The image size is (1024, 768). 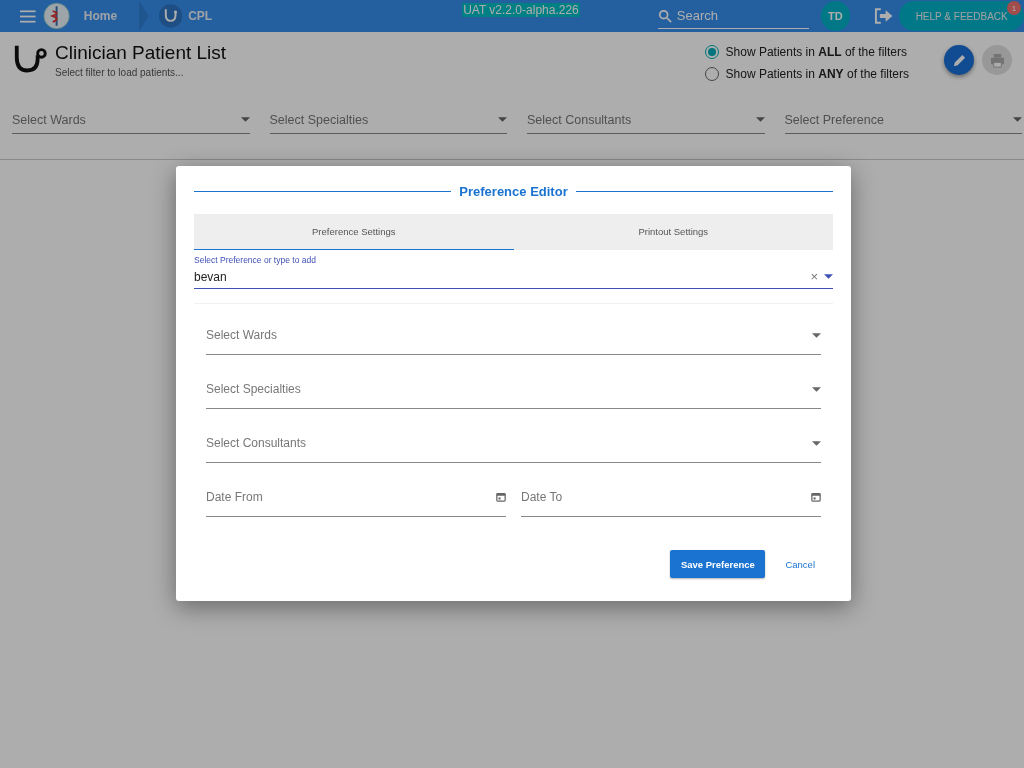 What do you see at coordinates (816, 52) in the screenshot?
I see `radio-label: Show Patients in ALL of the filters` at bounding box center [816, 52].